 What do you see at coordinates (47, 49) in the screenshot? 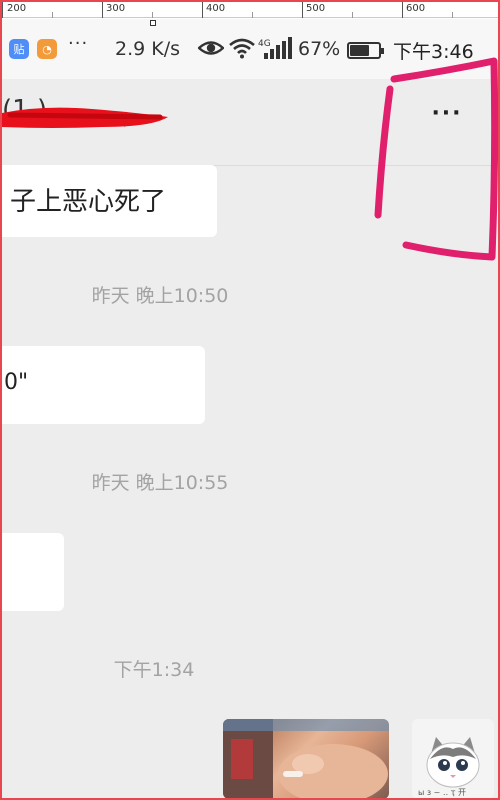
I see `uc-browser-app-icon: ◔` at bounding box center [47, 49].